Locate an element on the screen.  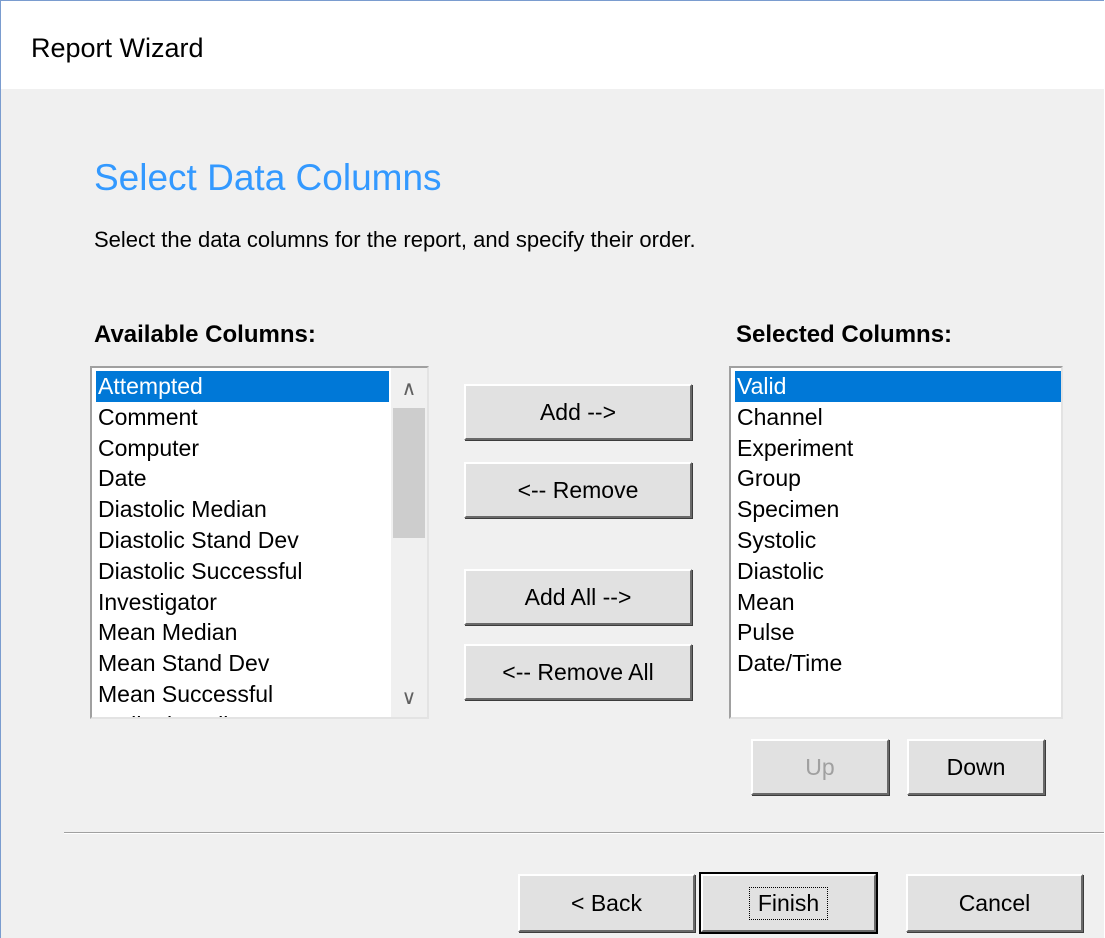
remove-all-button-label: <-- Remove All is located at coordinates (578, 671).